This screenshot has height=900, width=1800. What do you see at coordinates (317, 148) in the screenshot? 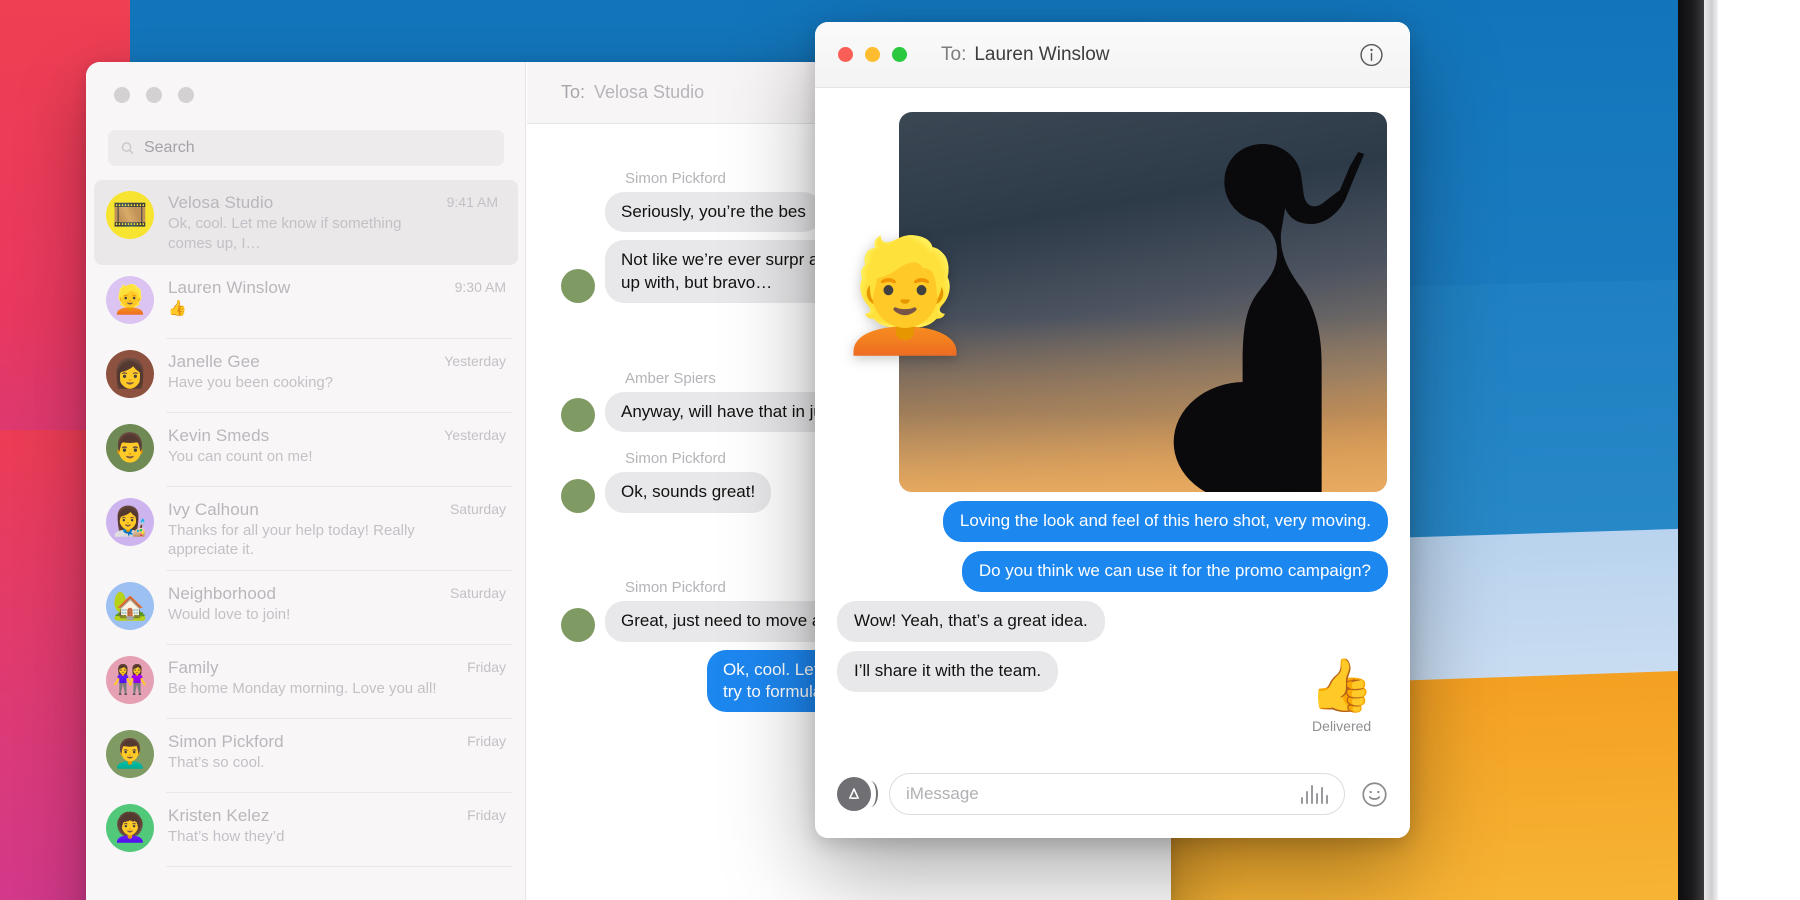
I see `search-input` at bounding box center [317, 148].